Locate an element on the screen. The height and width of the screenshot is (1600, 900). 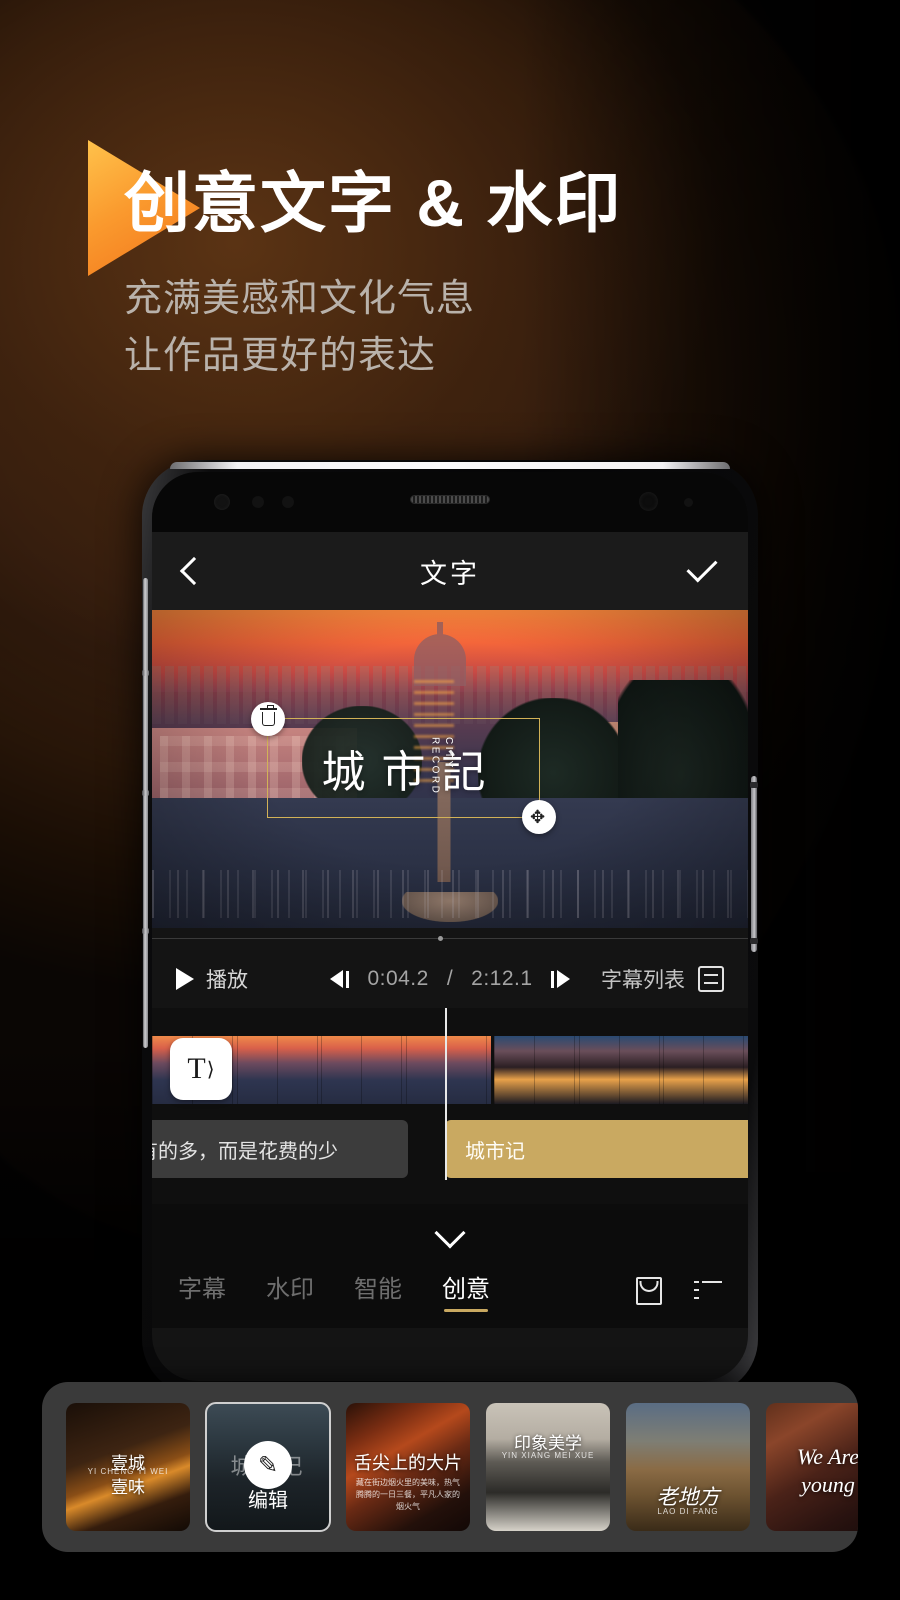
progress-track is located at coordinates (450, 938).